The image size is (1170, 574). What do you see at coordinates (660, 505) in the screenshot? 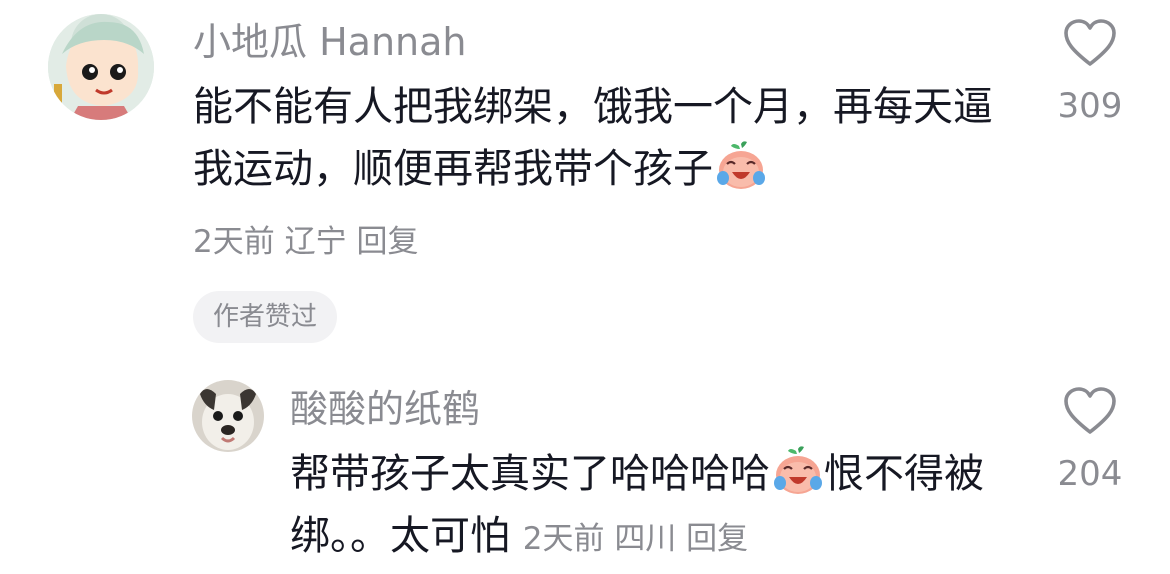
I see `reply-content: 帮带孩子太真实了哈哈哈哈 恨不得被绑。。太可怕 2天前 四川 回复` at bounding box center [660, 505].